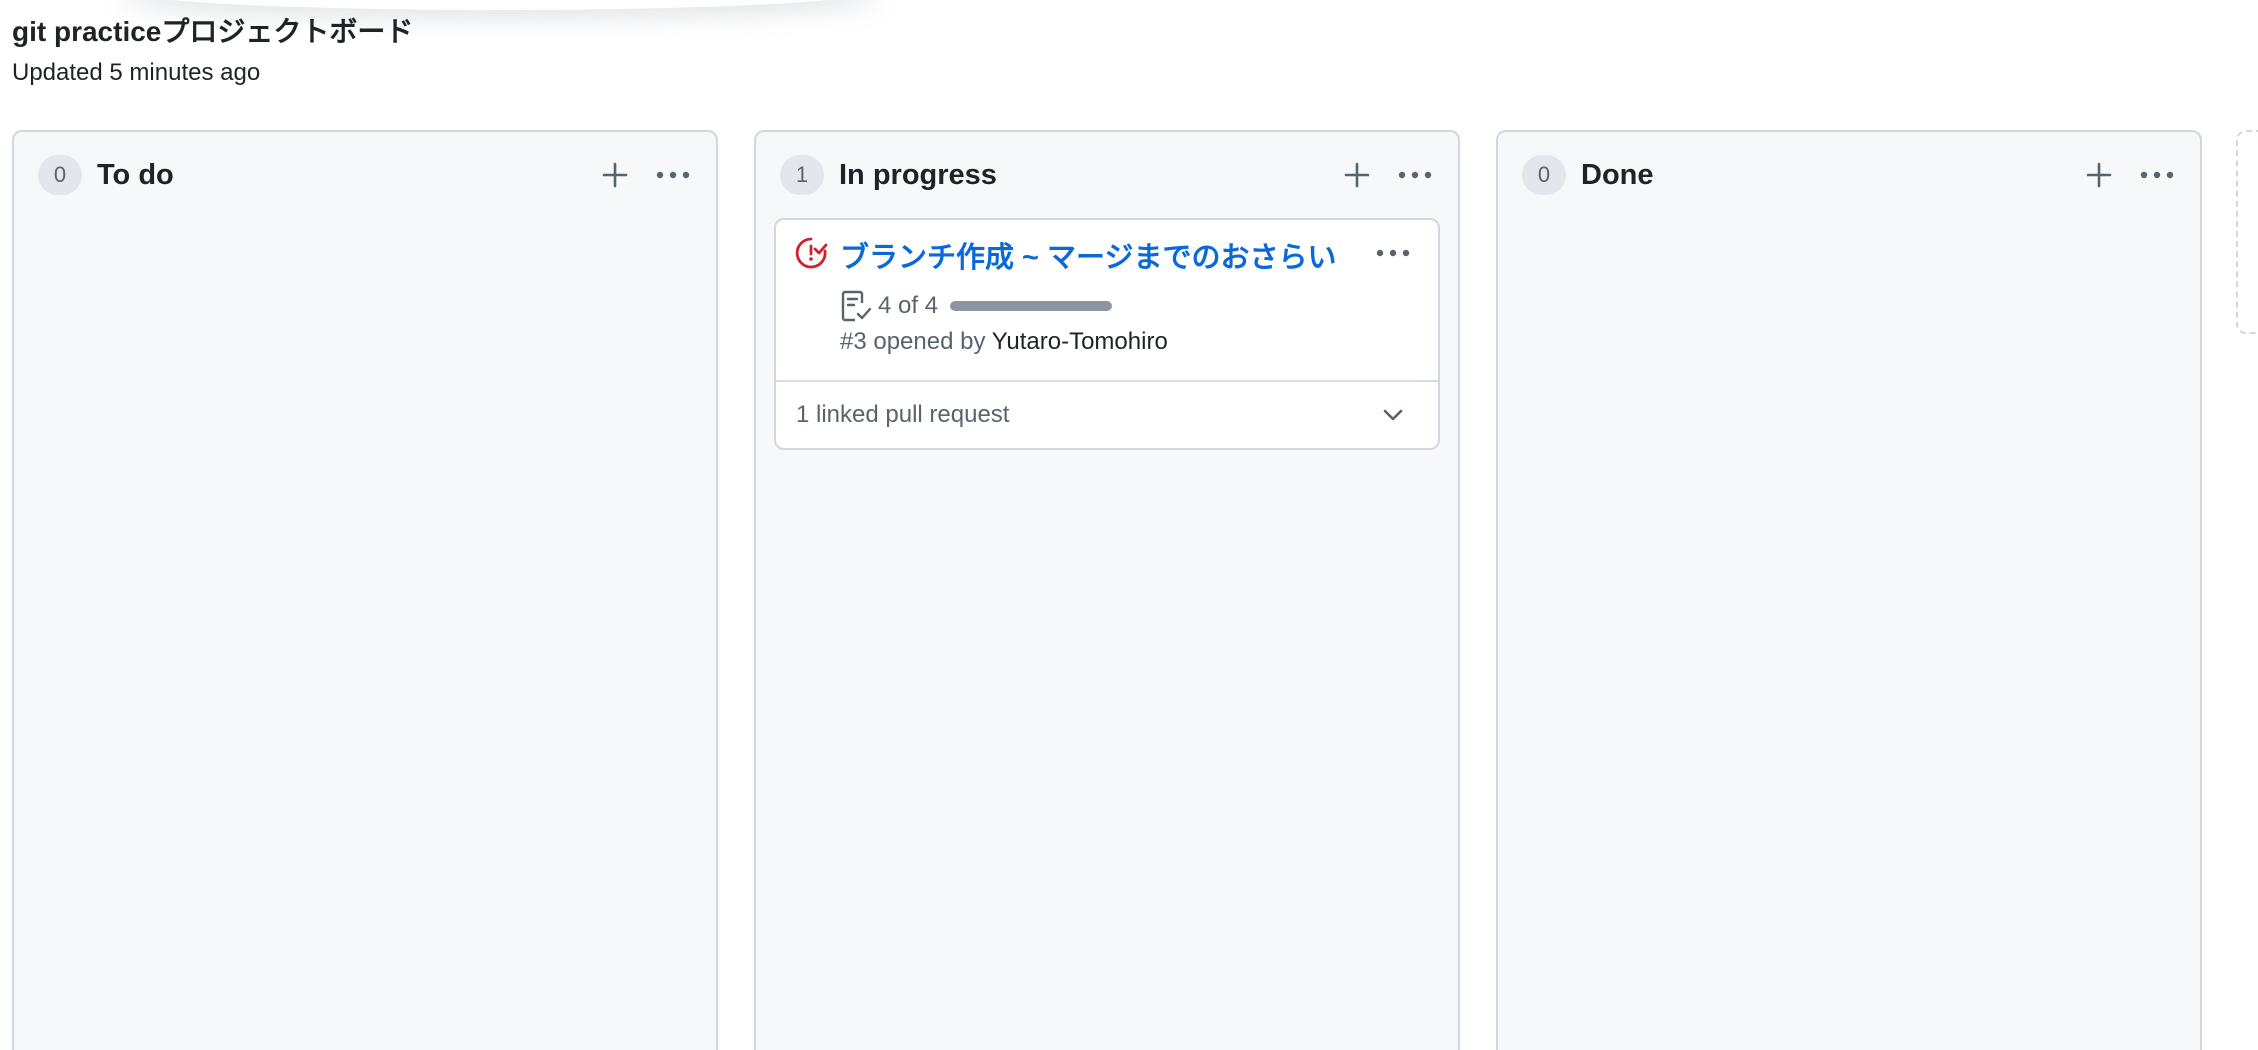 This screenshot has height=1050, width=2258. Describe the element at coordinates (2247, 232) in the screenshot. I see `add-column-placeholder` at that location.